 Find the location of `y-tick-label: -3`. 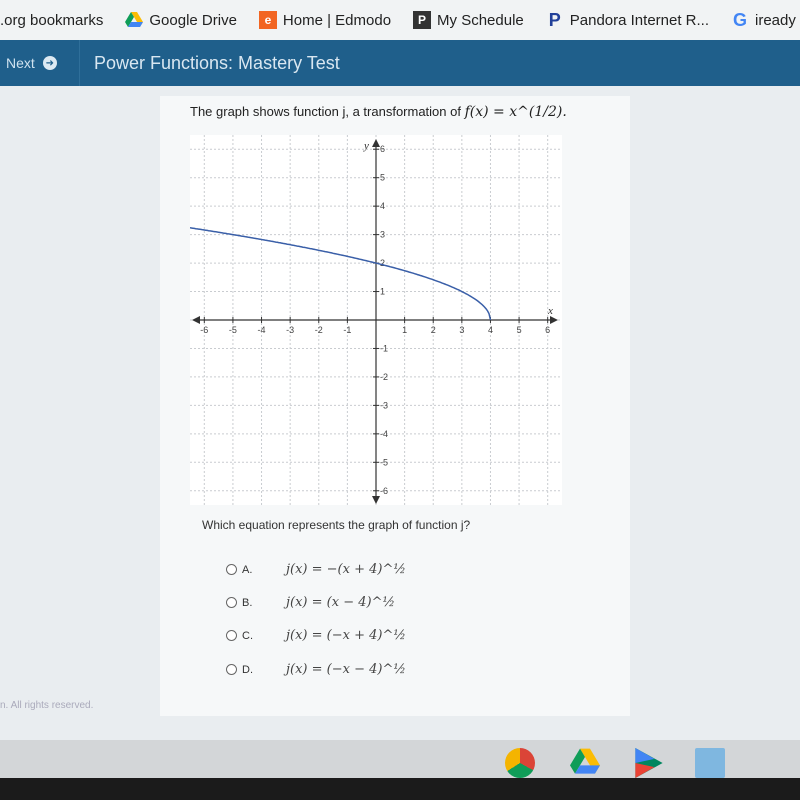

y-tick-label: -3 is located at coordinates (384, 405).